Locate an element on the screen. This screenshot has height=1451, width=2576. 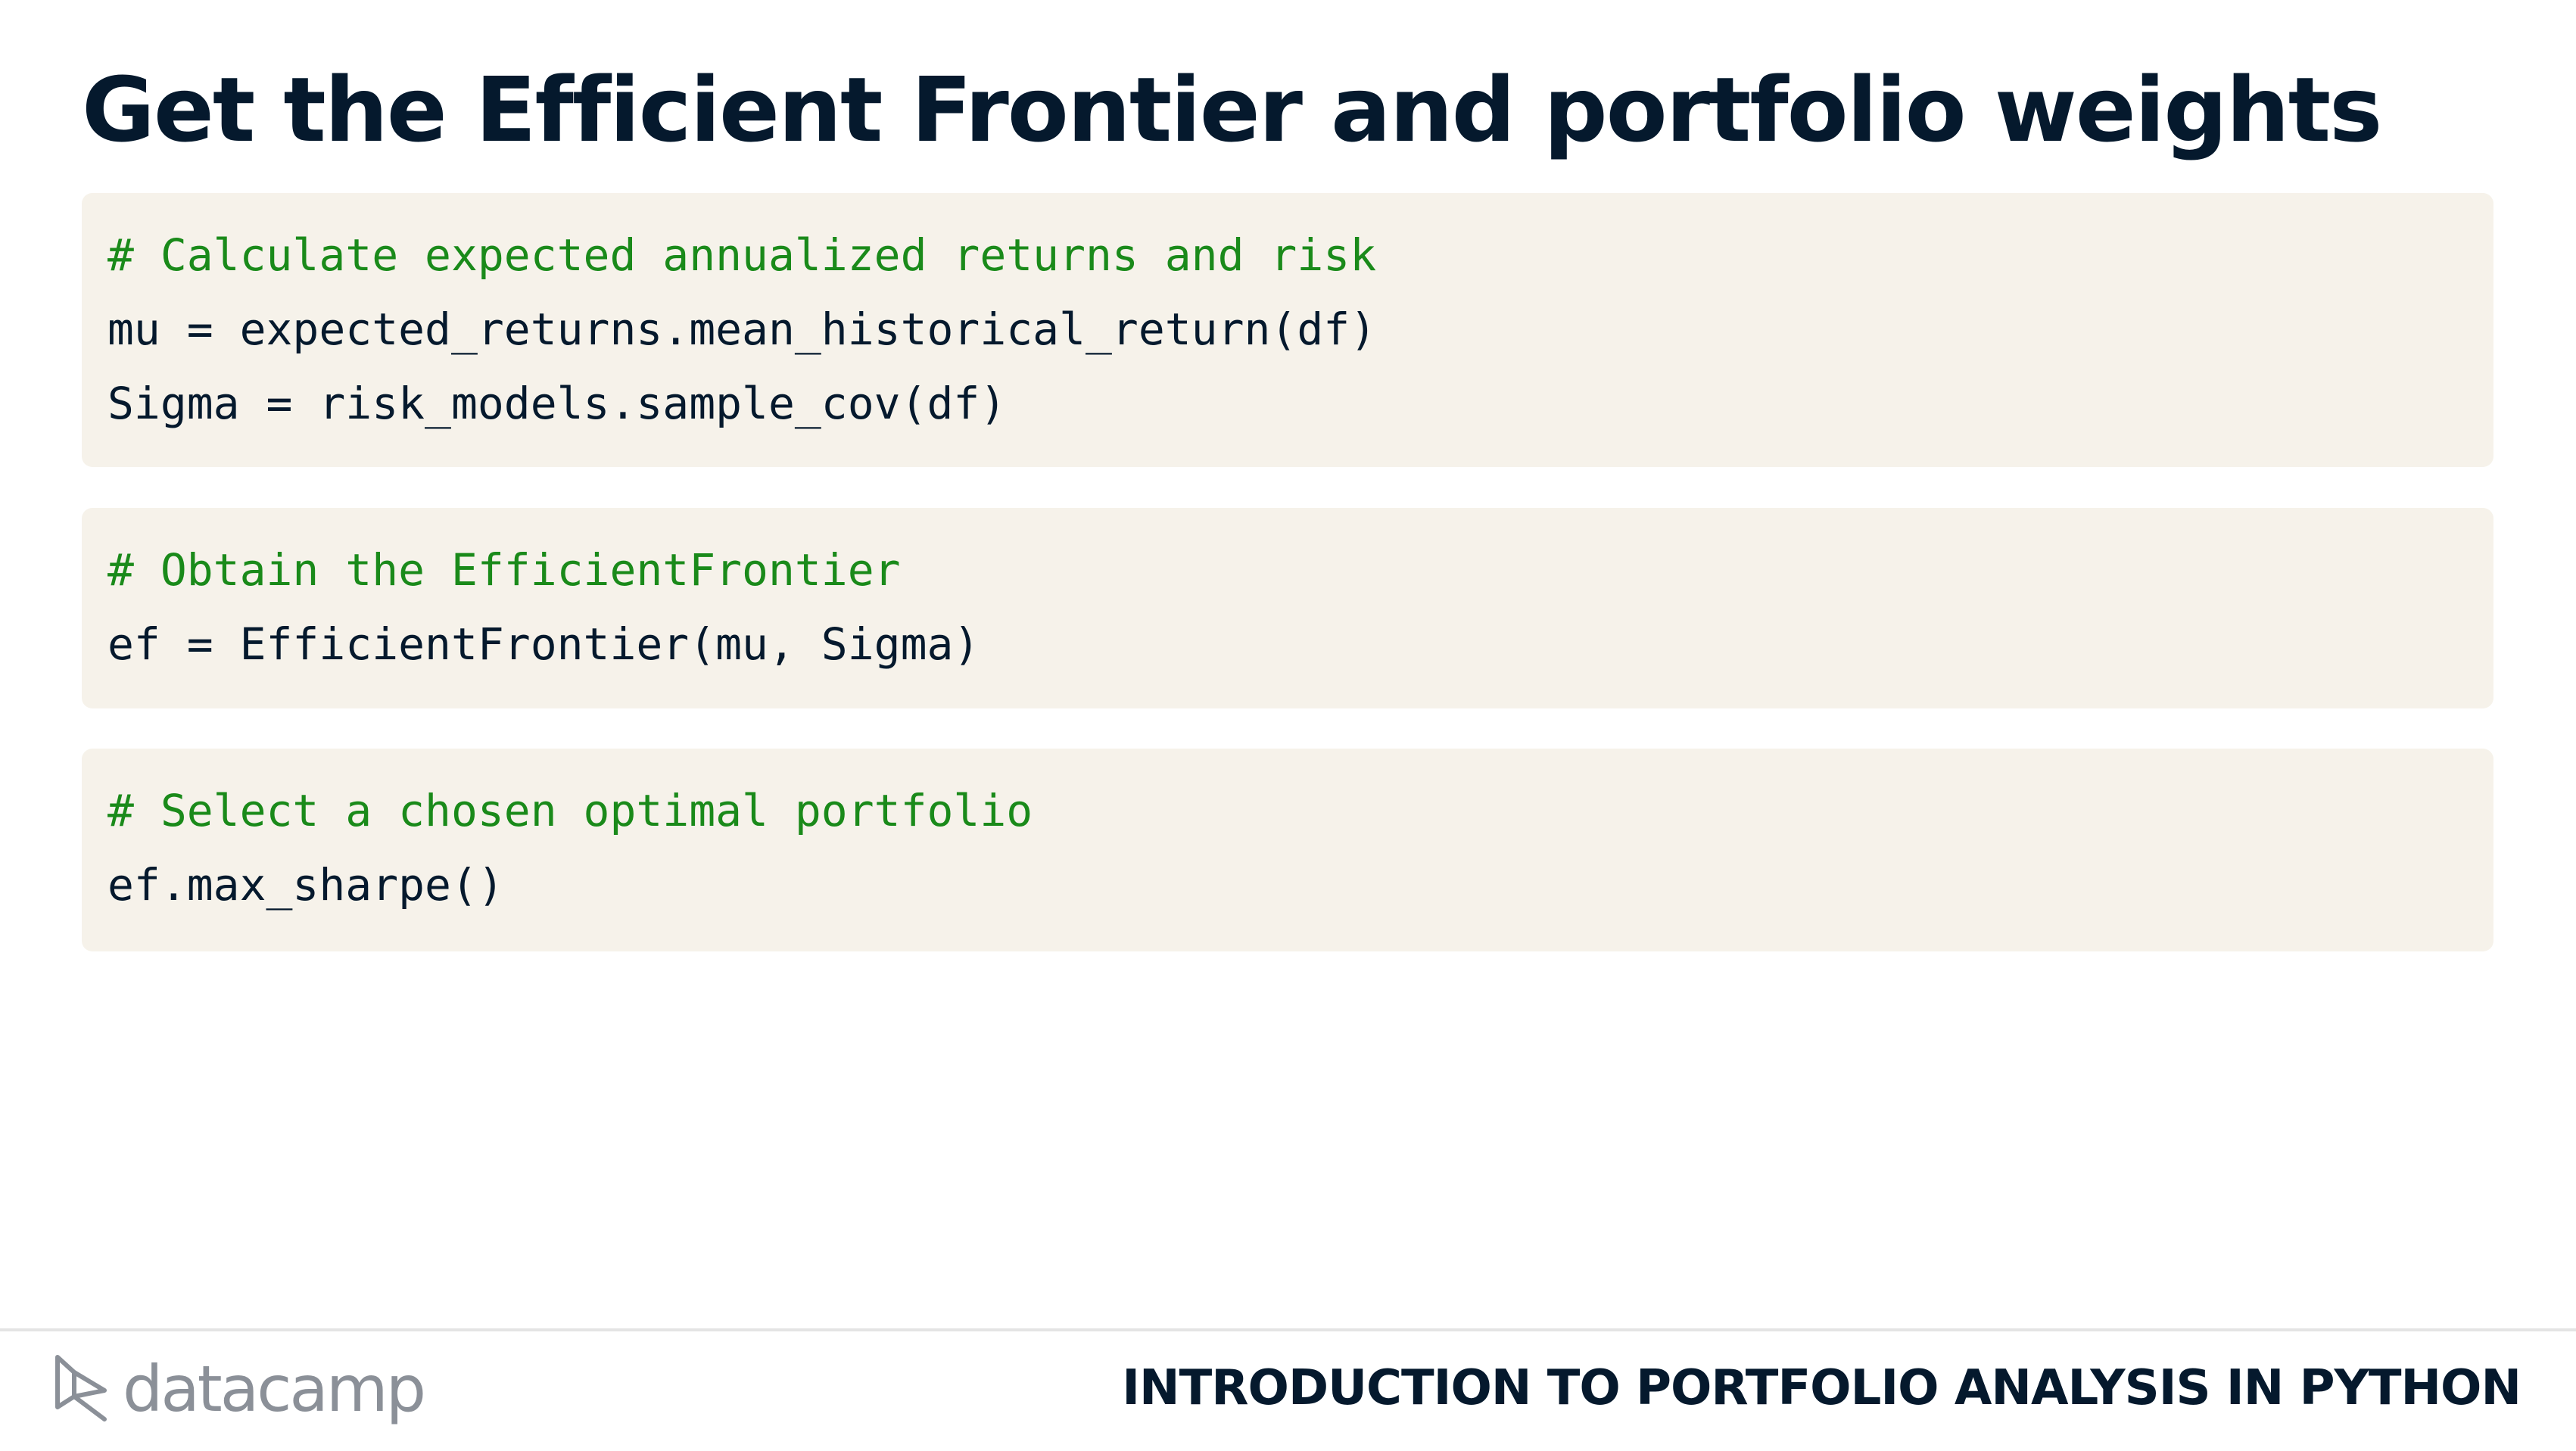
code-line: Sigma = risk_models.sample_cov(df) is located at coordinates (557, 404).